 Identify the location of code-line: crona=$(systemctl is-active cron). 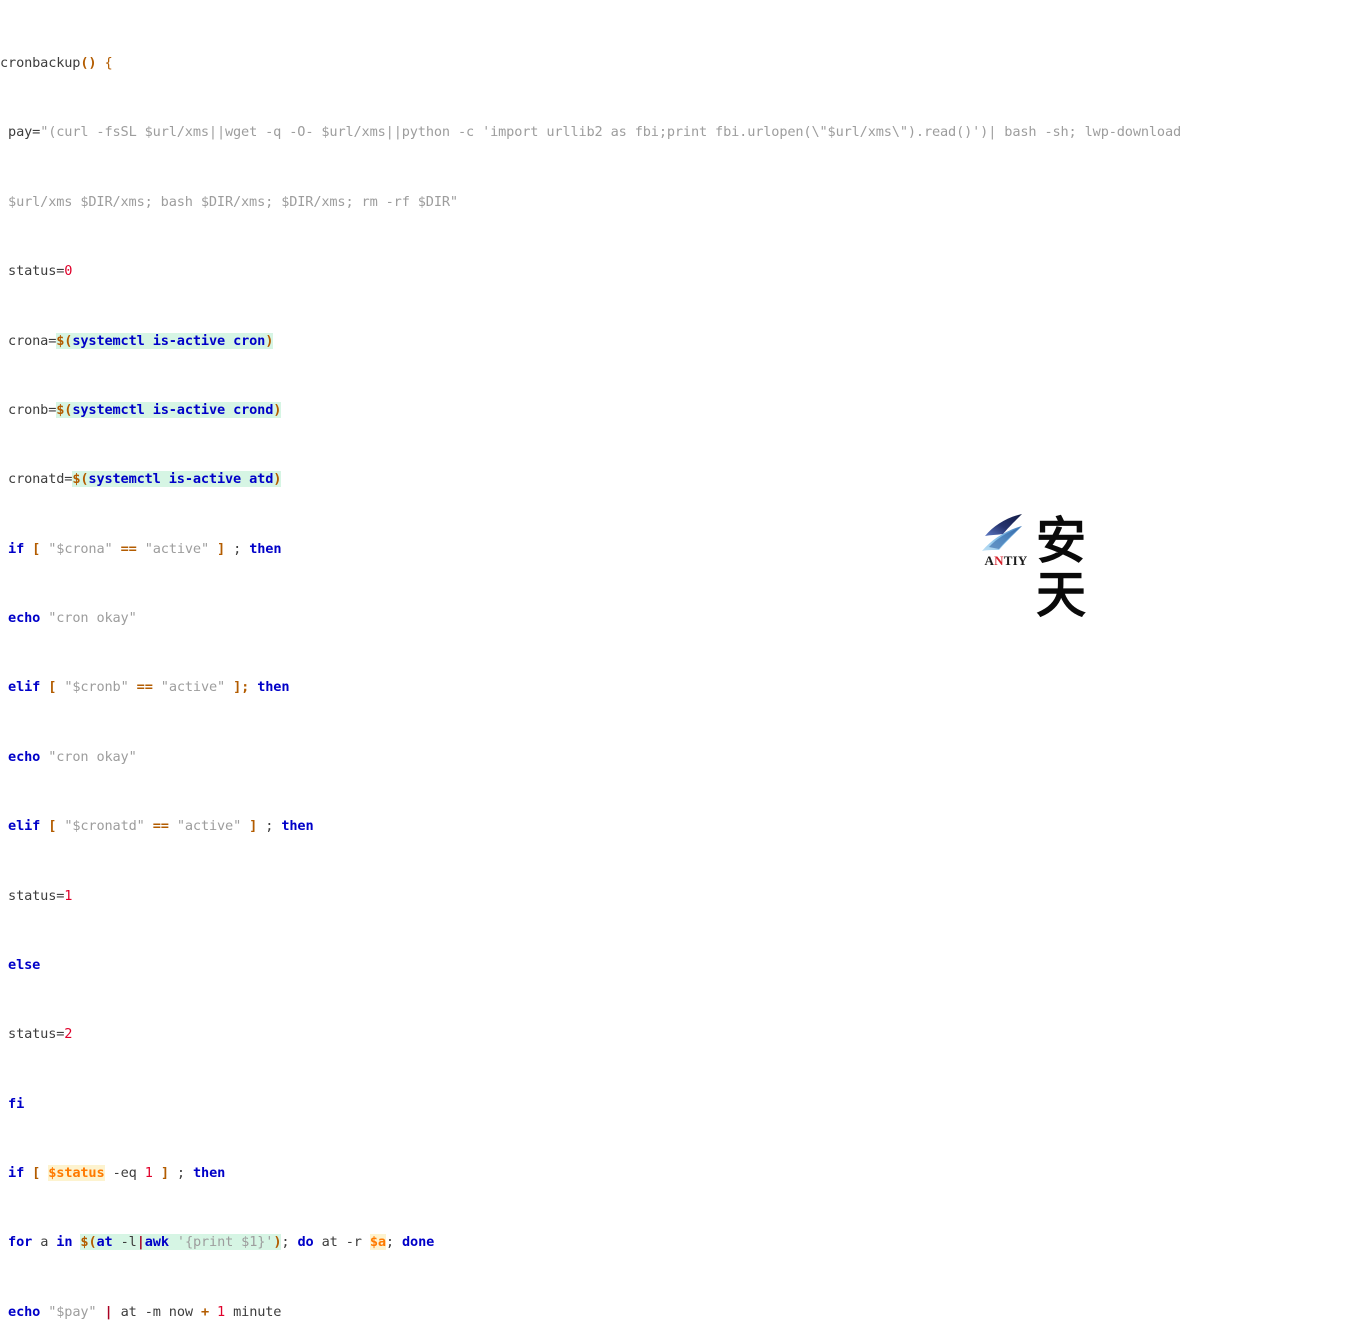
(137, 340).